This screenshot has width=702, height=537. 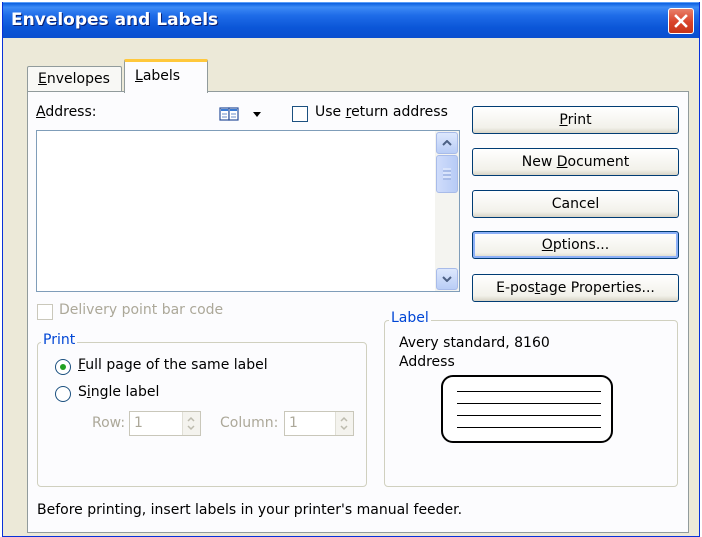 I want to click on column-spinner-arrows, so click(x=344, y=423).